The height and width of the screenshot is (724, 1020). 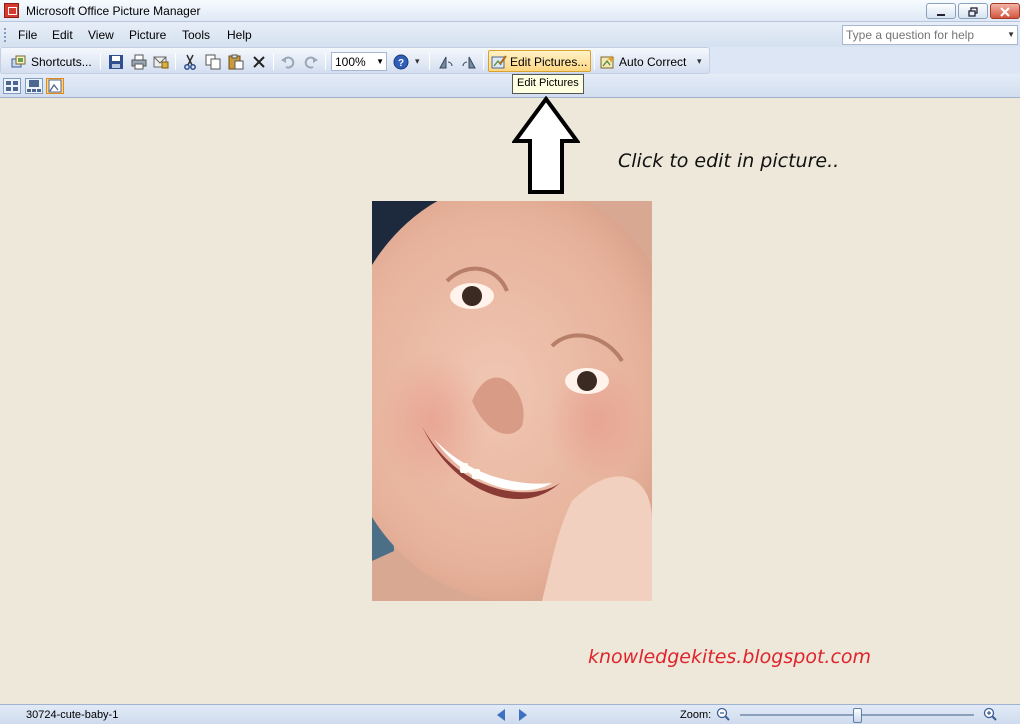 I want to click on rotate-right-button, so click(x=469, y=61).